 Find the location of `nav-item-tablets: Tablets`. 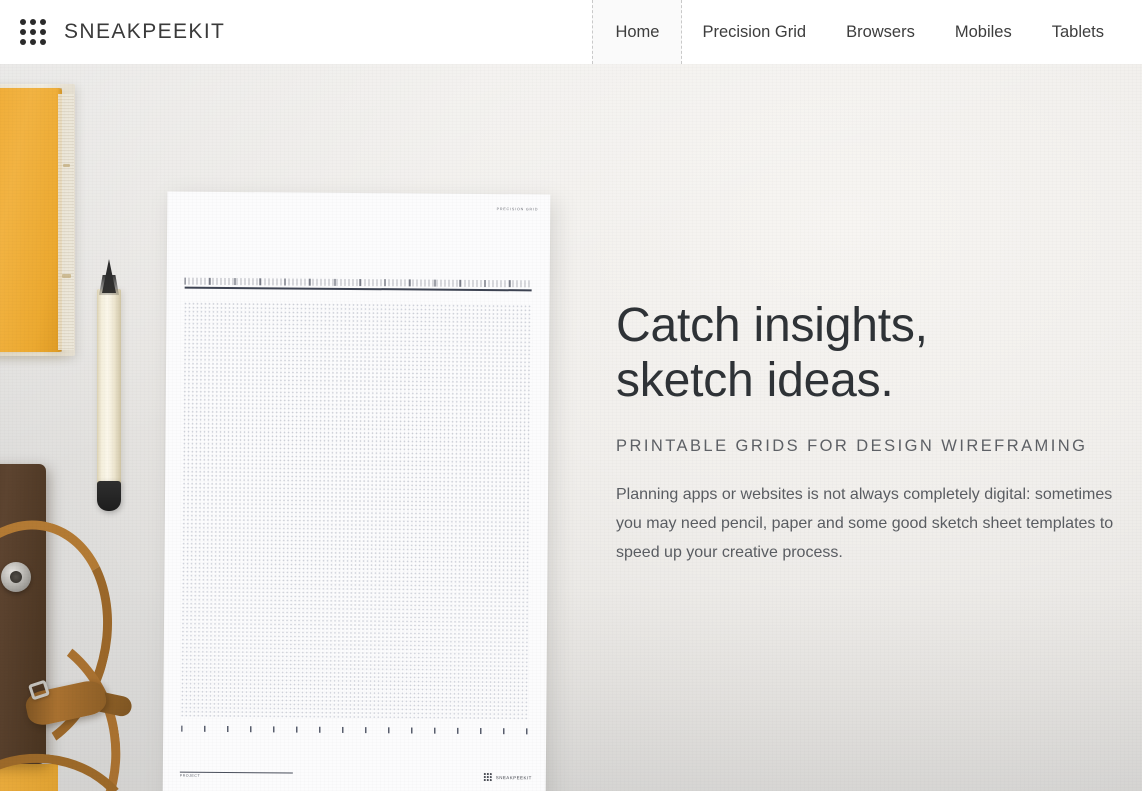

nav-item-tablets: Tablets is located at coordinates (1078, 32).